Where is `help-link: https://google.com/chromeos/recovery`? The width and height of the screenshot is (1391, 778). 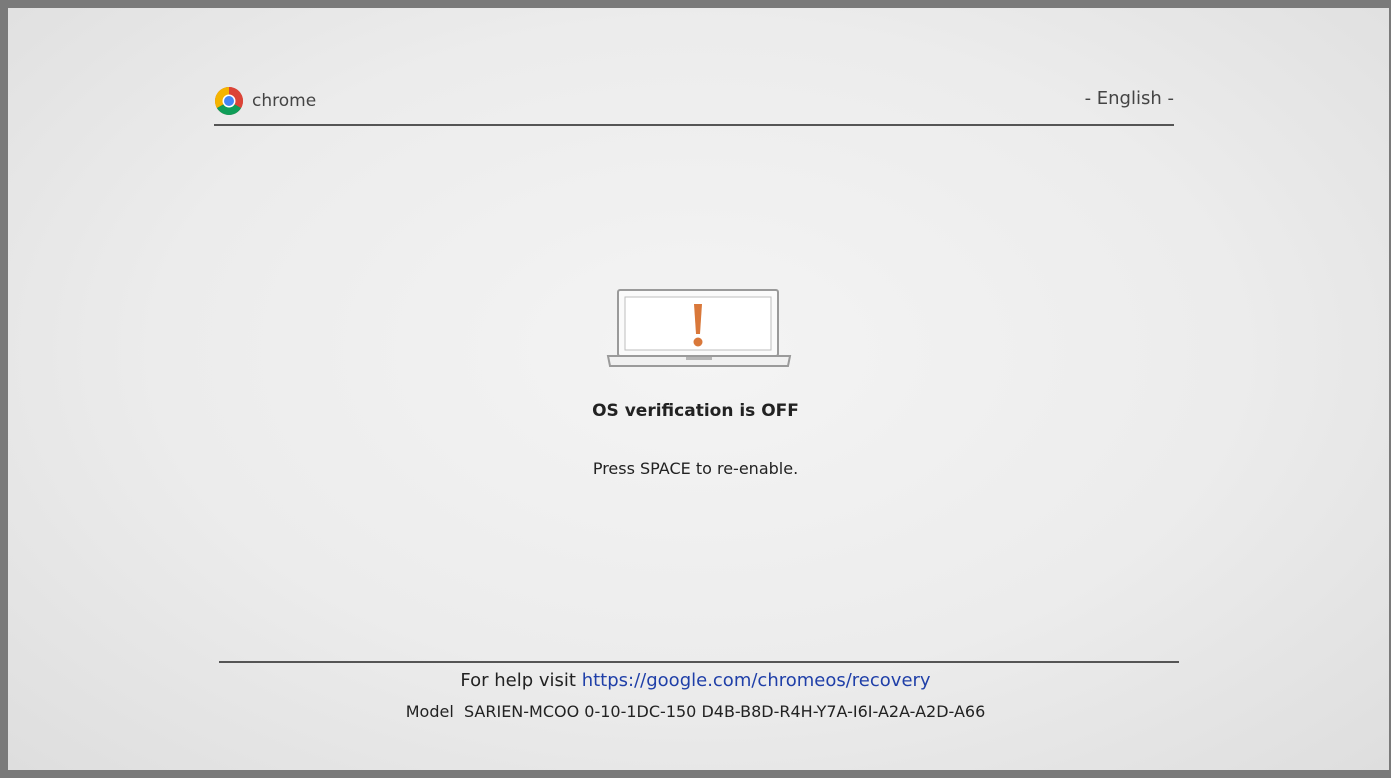 help-link: https://google.com/chromeos/recovery is located at coordinates (756, 680).